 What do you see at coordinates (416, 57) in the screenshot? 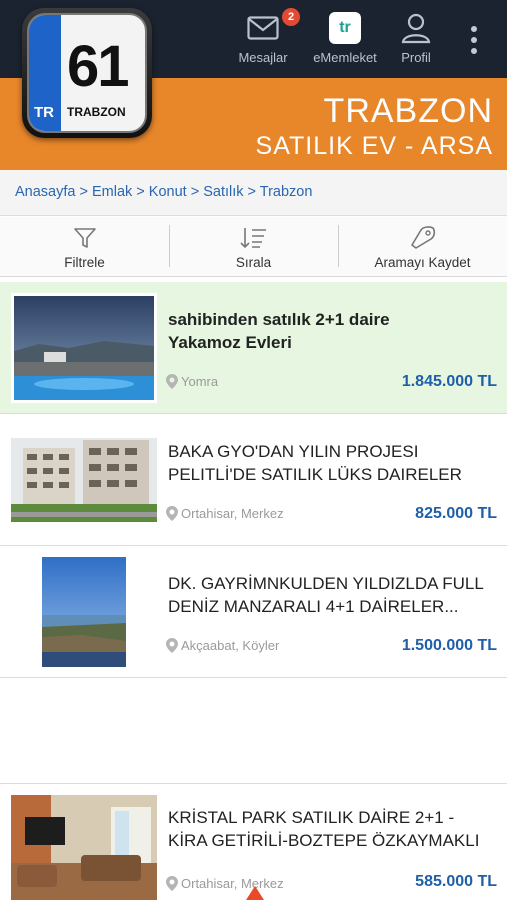
I see `profile-label: Profil` at bounding box center [416, 57].